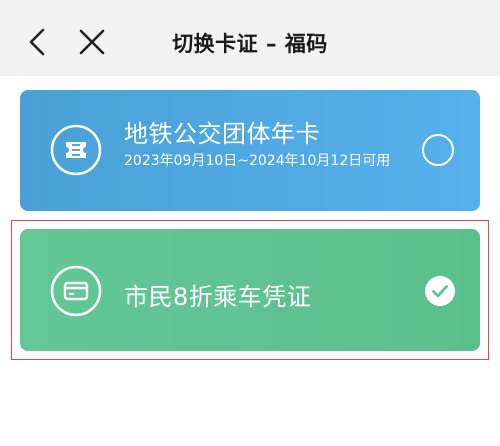  Describe the element at coordinates (37, 42) in the screenshot. I see `chevron-left-icon` at that location.